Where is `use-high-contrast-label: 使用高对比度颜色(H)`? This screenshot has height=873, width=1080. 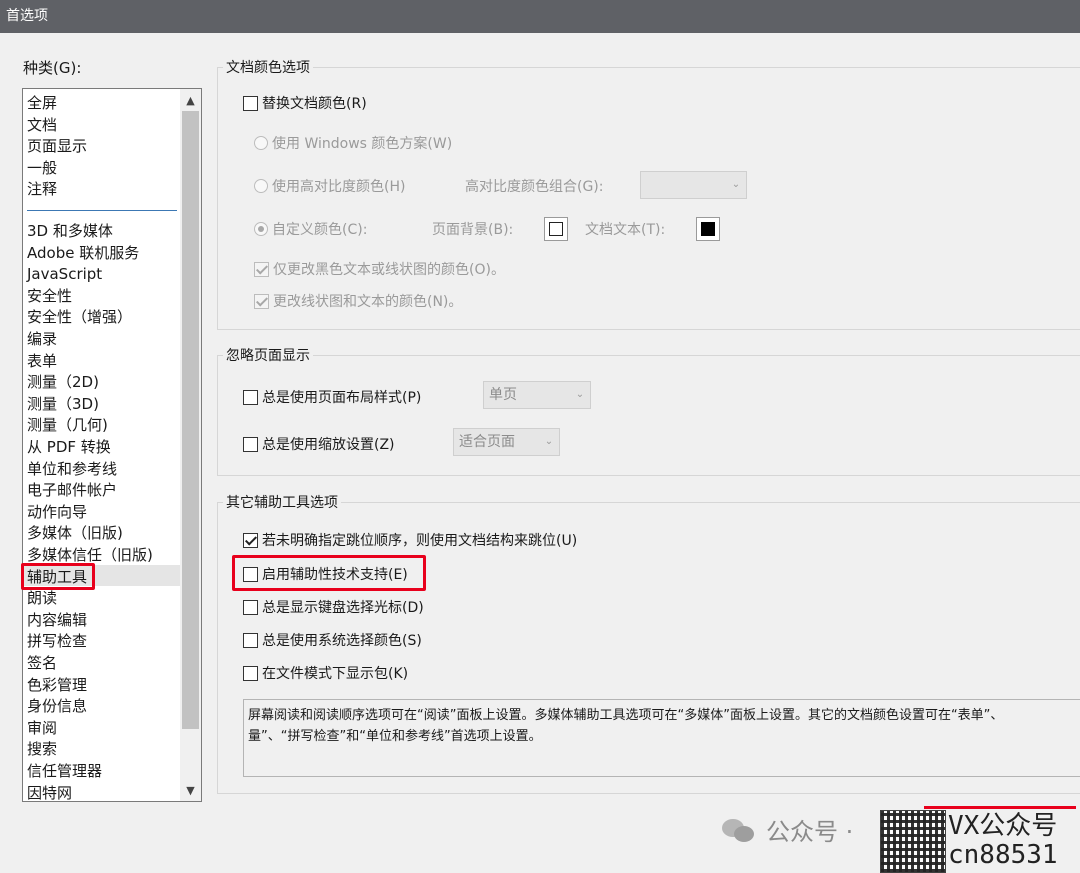
use-high-contrast-label: 使用高对比度颜色(H) is located at coordinates (339, 187).